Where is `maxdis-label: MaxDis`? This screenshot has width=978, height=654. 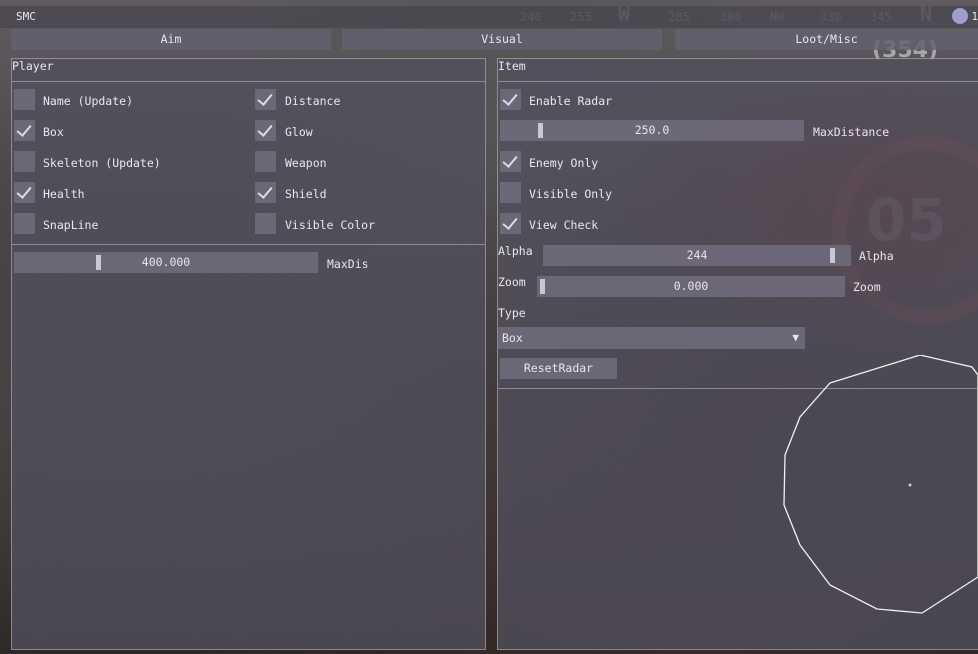
maxdis-label: MaxDis is located at coordinates (348, 264).